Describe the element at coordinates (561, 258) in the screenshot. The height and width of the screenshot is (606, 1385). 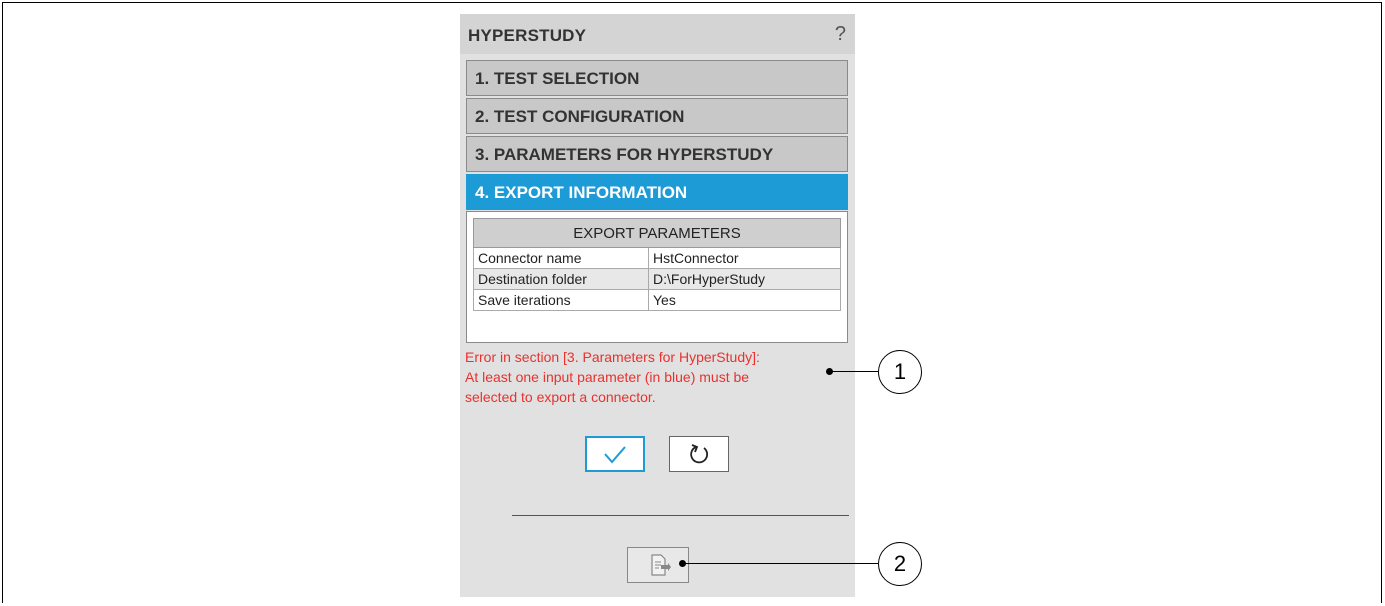
I see `param-key: Connector name` at that location.